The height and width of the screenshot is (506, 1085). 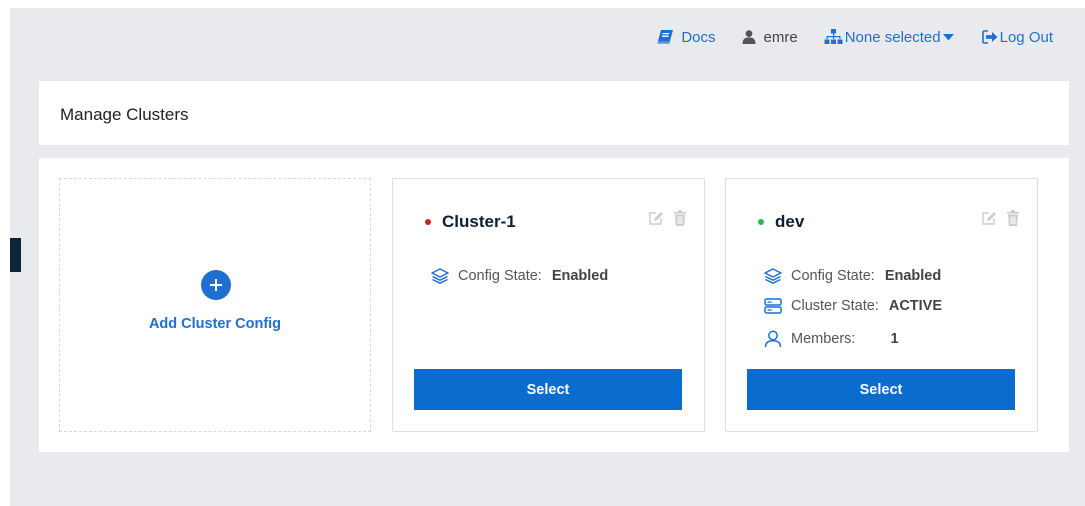 I want to click on add-cluster-config-card: Add Cluster Config, so click(x=215, y=305).